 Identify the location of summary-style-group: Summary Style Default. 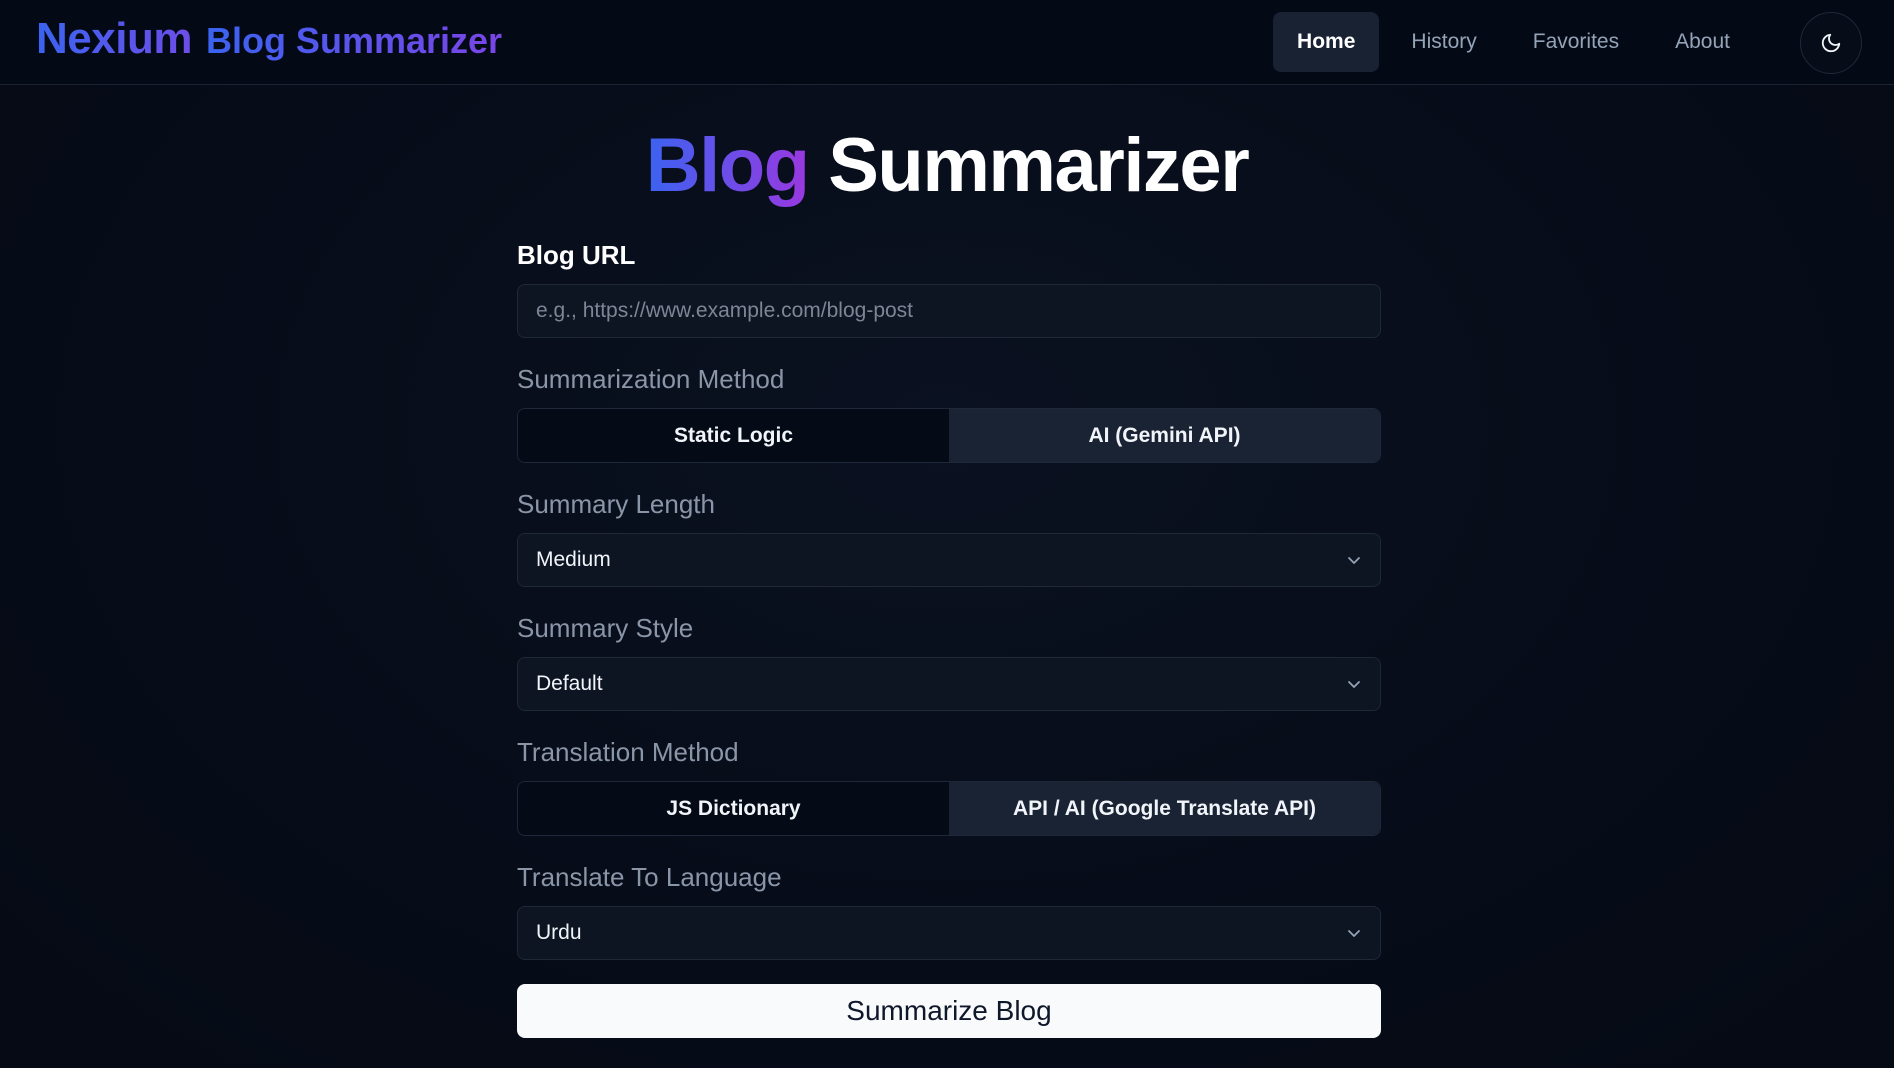
(949, 662).